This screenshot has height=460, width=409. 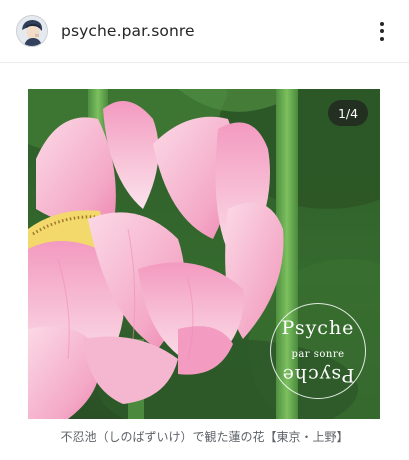 I want to click on more-options-button, so click(x=382, y=31).